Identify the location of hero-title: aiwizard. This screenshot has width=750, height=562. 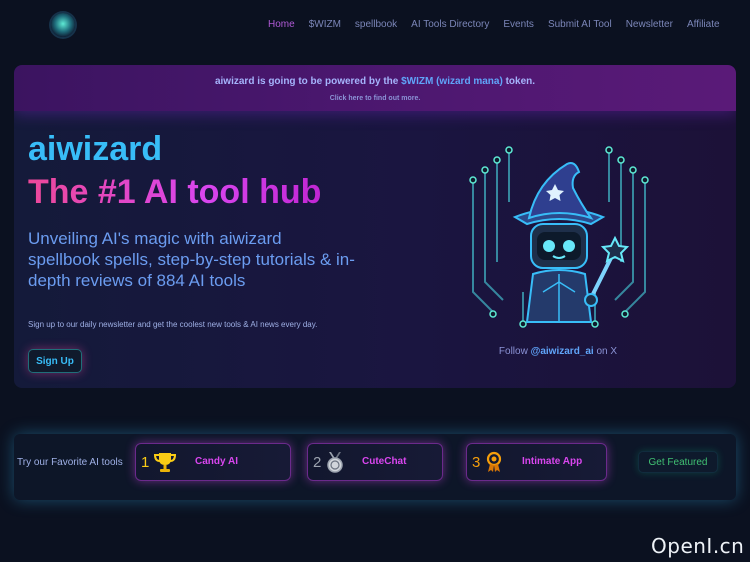
(95, 149).